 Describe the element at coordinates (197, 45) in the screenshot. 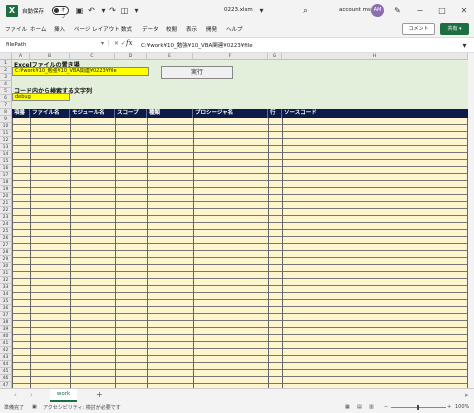

I see `formula-input: C:¥work¥10_勉強¥10_VBA関連¥0223¥file` at that location.